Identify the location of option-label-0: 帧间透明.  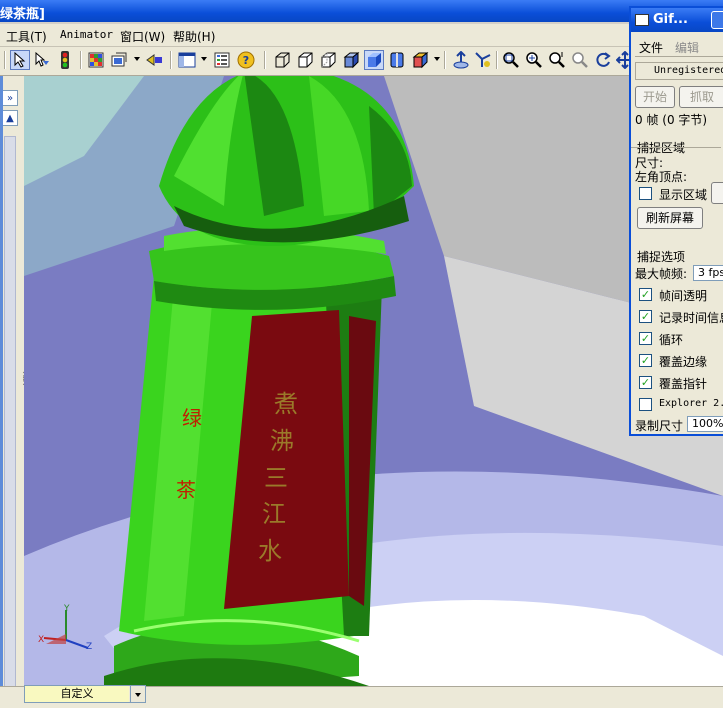
(683, 296).